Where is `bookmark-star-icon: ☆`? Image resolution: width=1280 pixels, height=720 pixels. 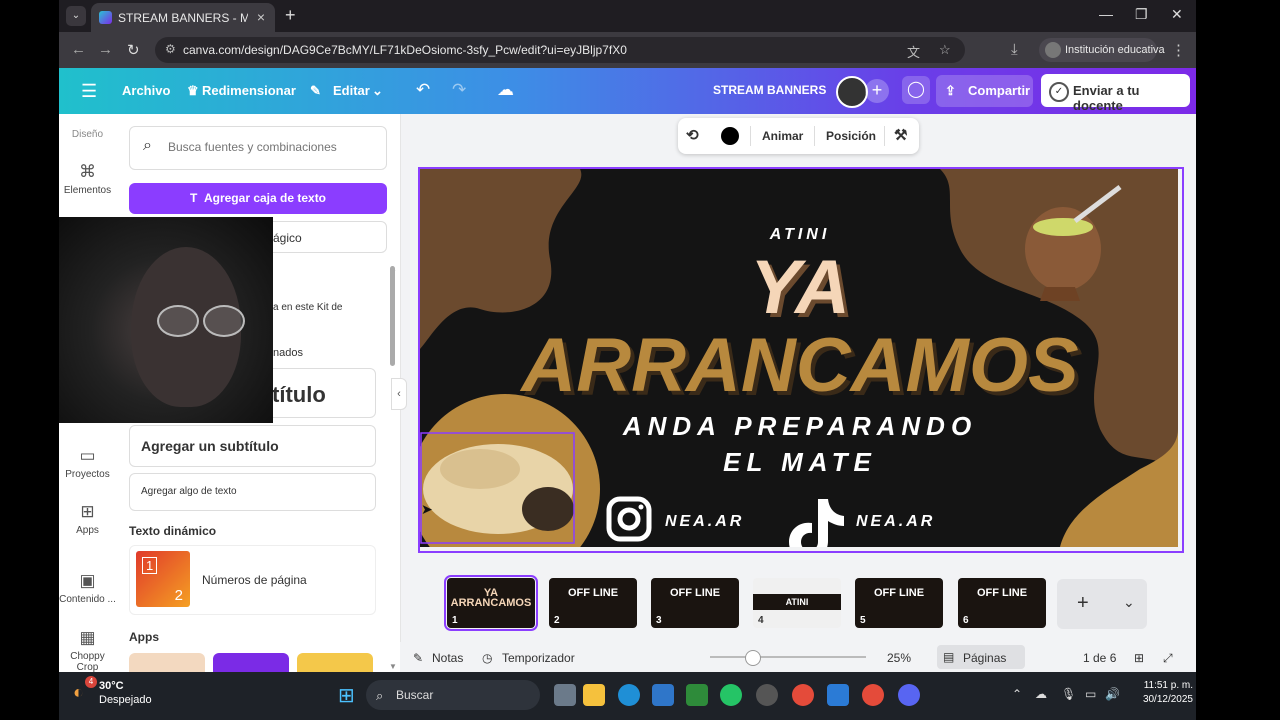 bookmark-star-icon: ☆ is located at coordinates (945, 50).